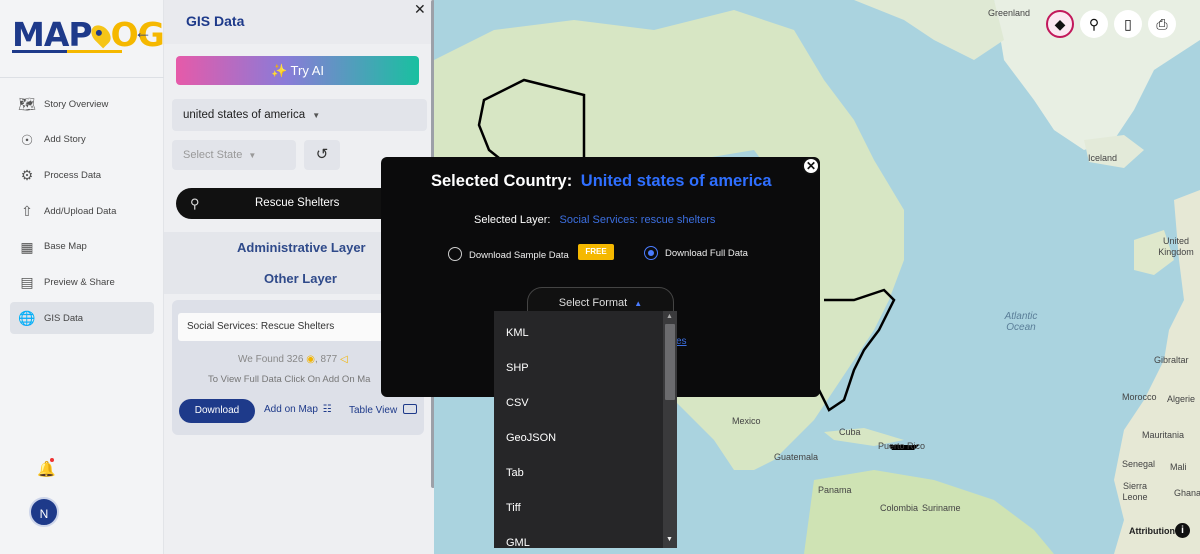 Image resolution: width=1200 pixels, height=554 pixels. Describe the element at coordinates (82, 77) in the screenshot. I see `nav-divider` at that location.